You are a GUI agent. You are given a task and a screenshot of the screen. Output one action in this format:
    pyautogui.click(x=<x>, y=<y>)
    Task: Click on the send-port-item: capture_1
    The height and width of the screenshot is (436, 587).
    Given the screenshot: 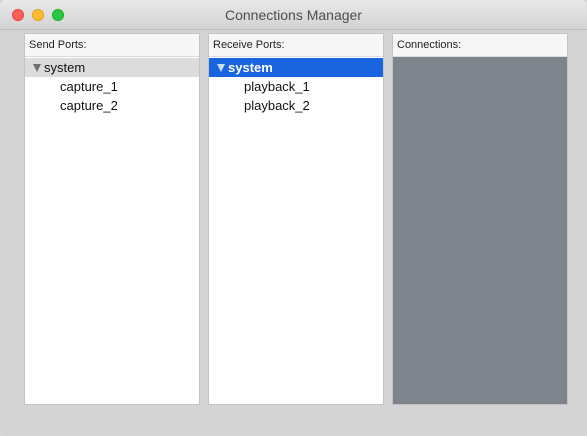 What is the action you would take?
    pyautogui.click(x=112, y=86)
    